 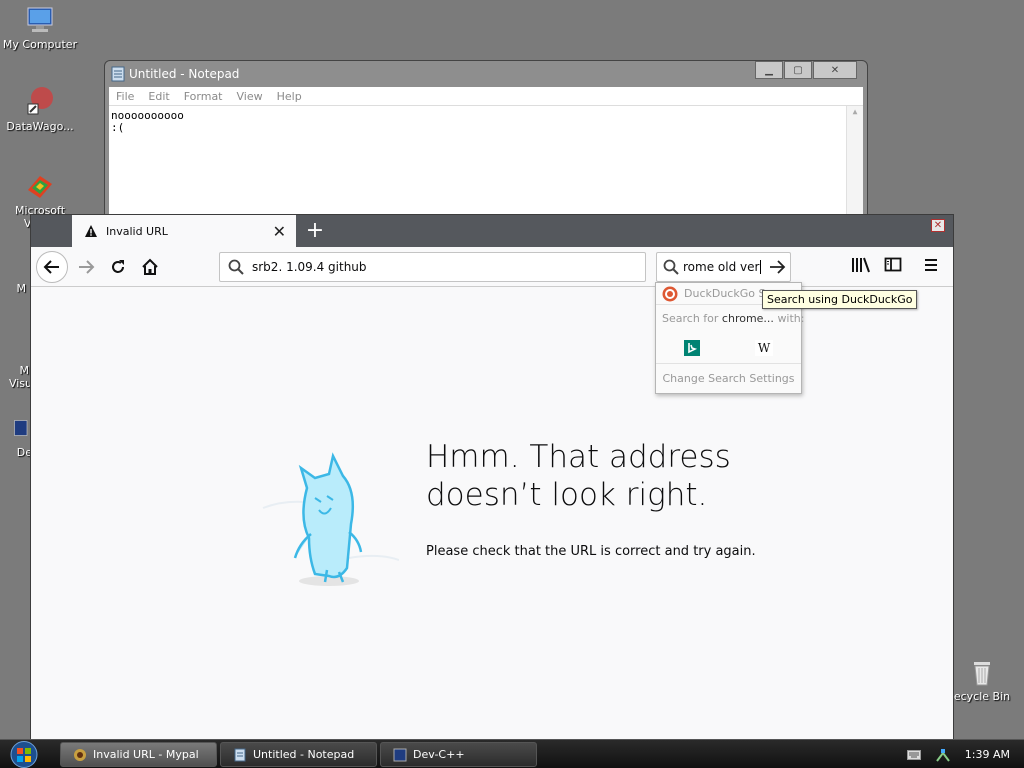 I want to click on error-mascot-illustration, so click(x=330, y=519).